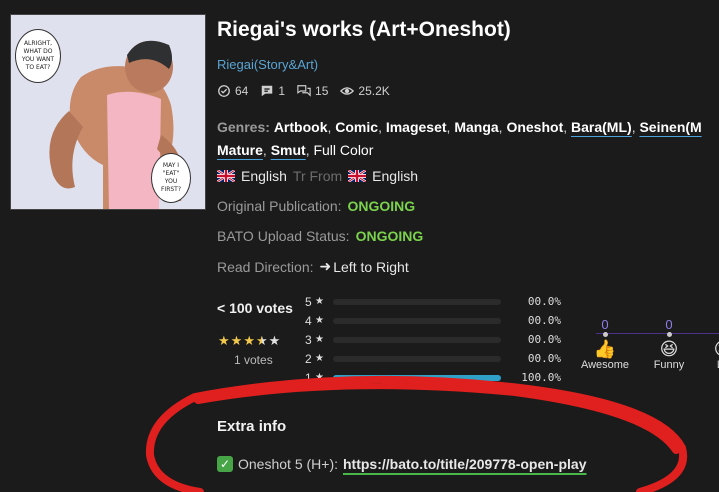  What do you see at coordinates (605, 349) in the screenshot?
I see `thumbs-up-icon: 👍` at bounding box center [605, 349].